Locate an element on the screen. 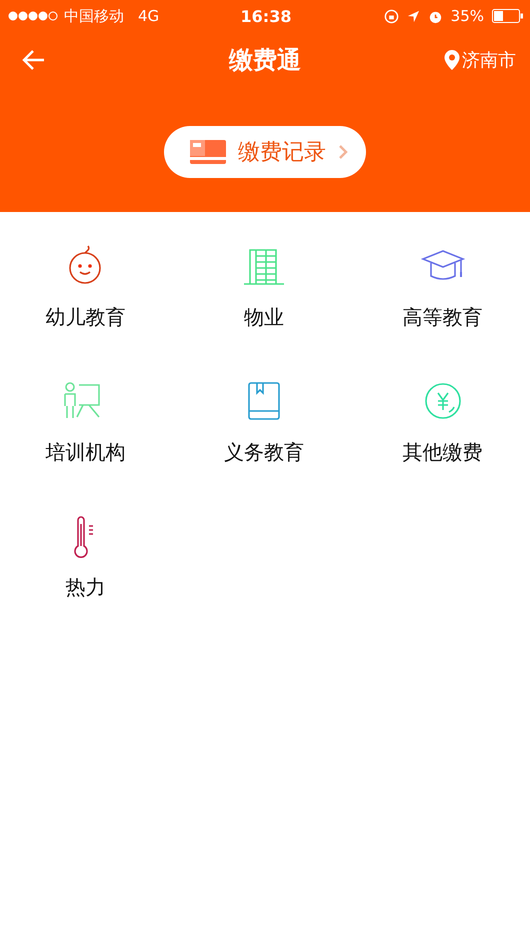 The height and width of the screenshot is (942, 530). page-title: 缴费通 is located at coordinates (265, 60).